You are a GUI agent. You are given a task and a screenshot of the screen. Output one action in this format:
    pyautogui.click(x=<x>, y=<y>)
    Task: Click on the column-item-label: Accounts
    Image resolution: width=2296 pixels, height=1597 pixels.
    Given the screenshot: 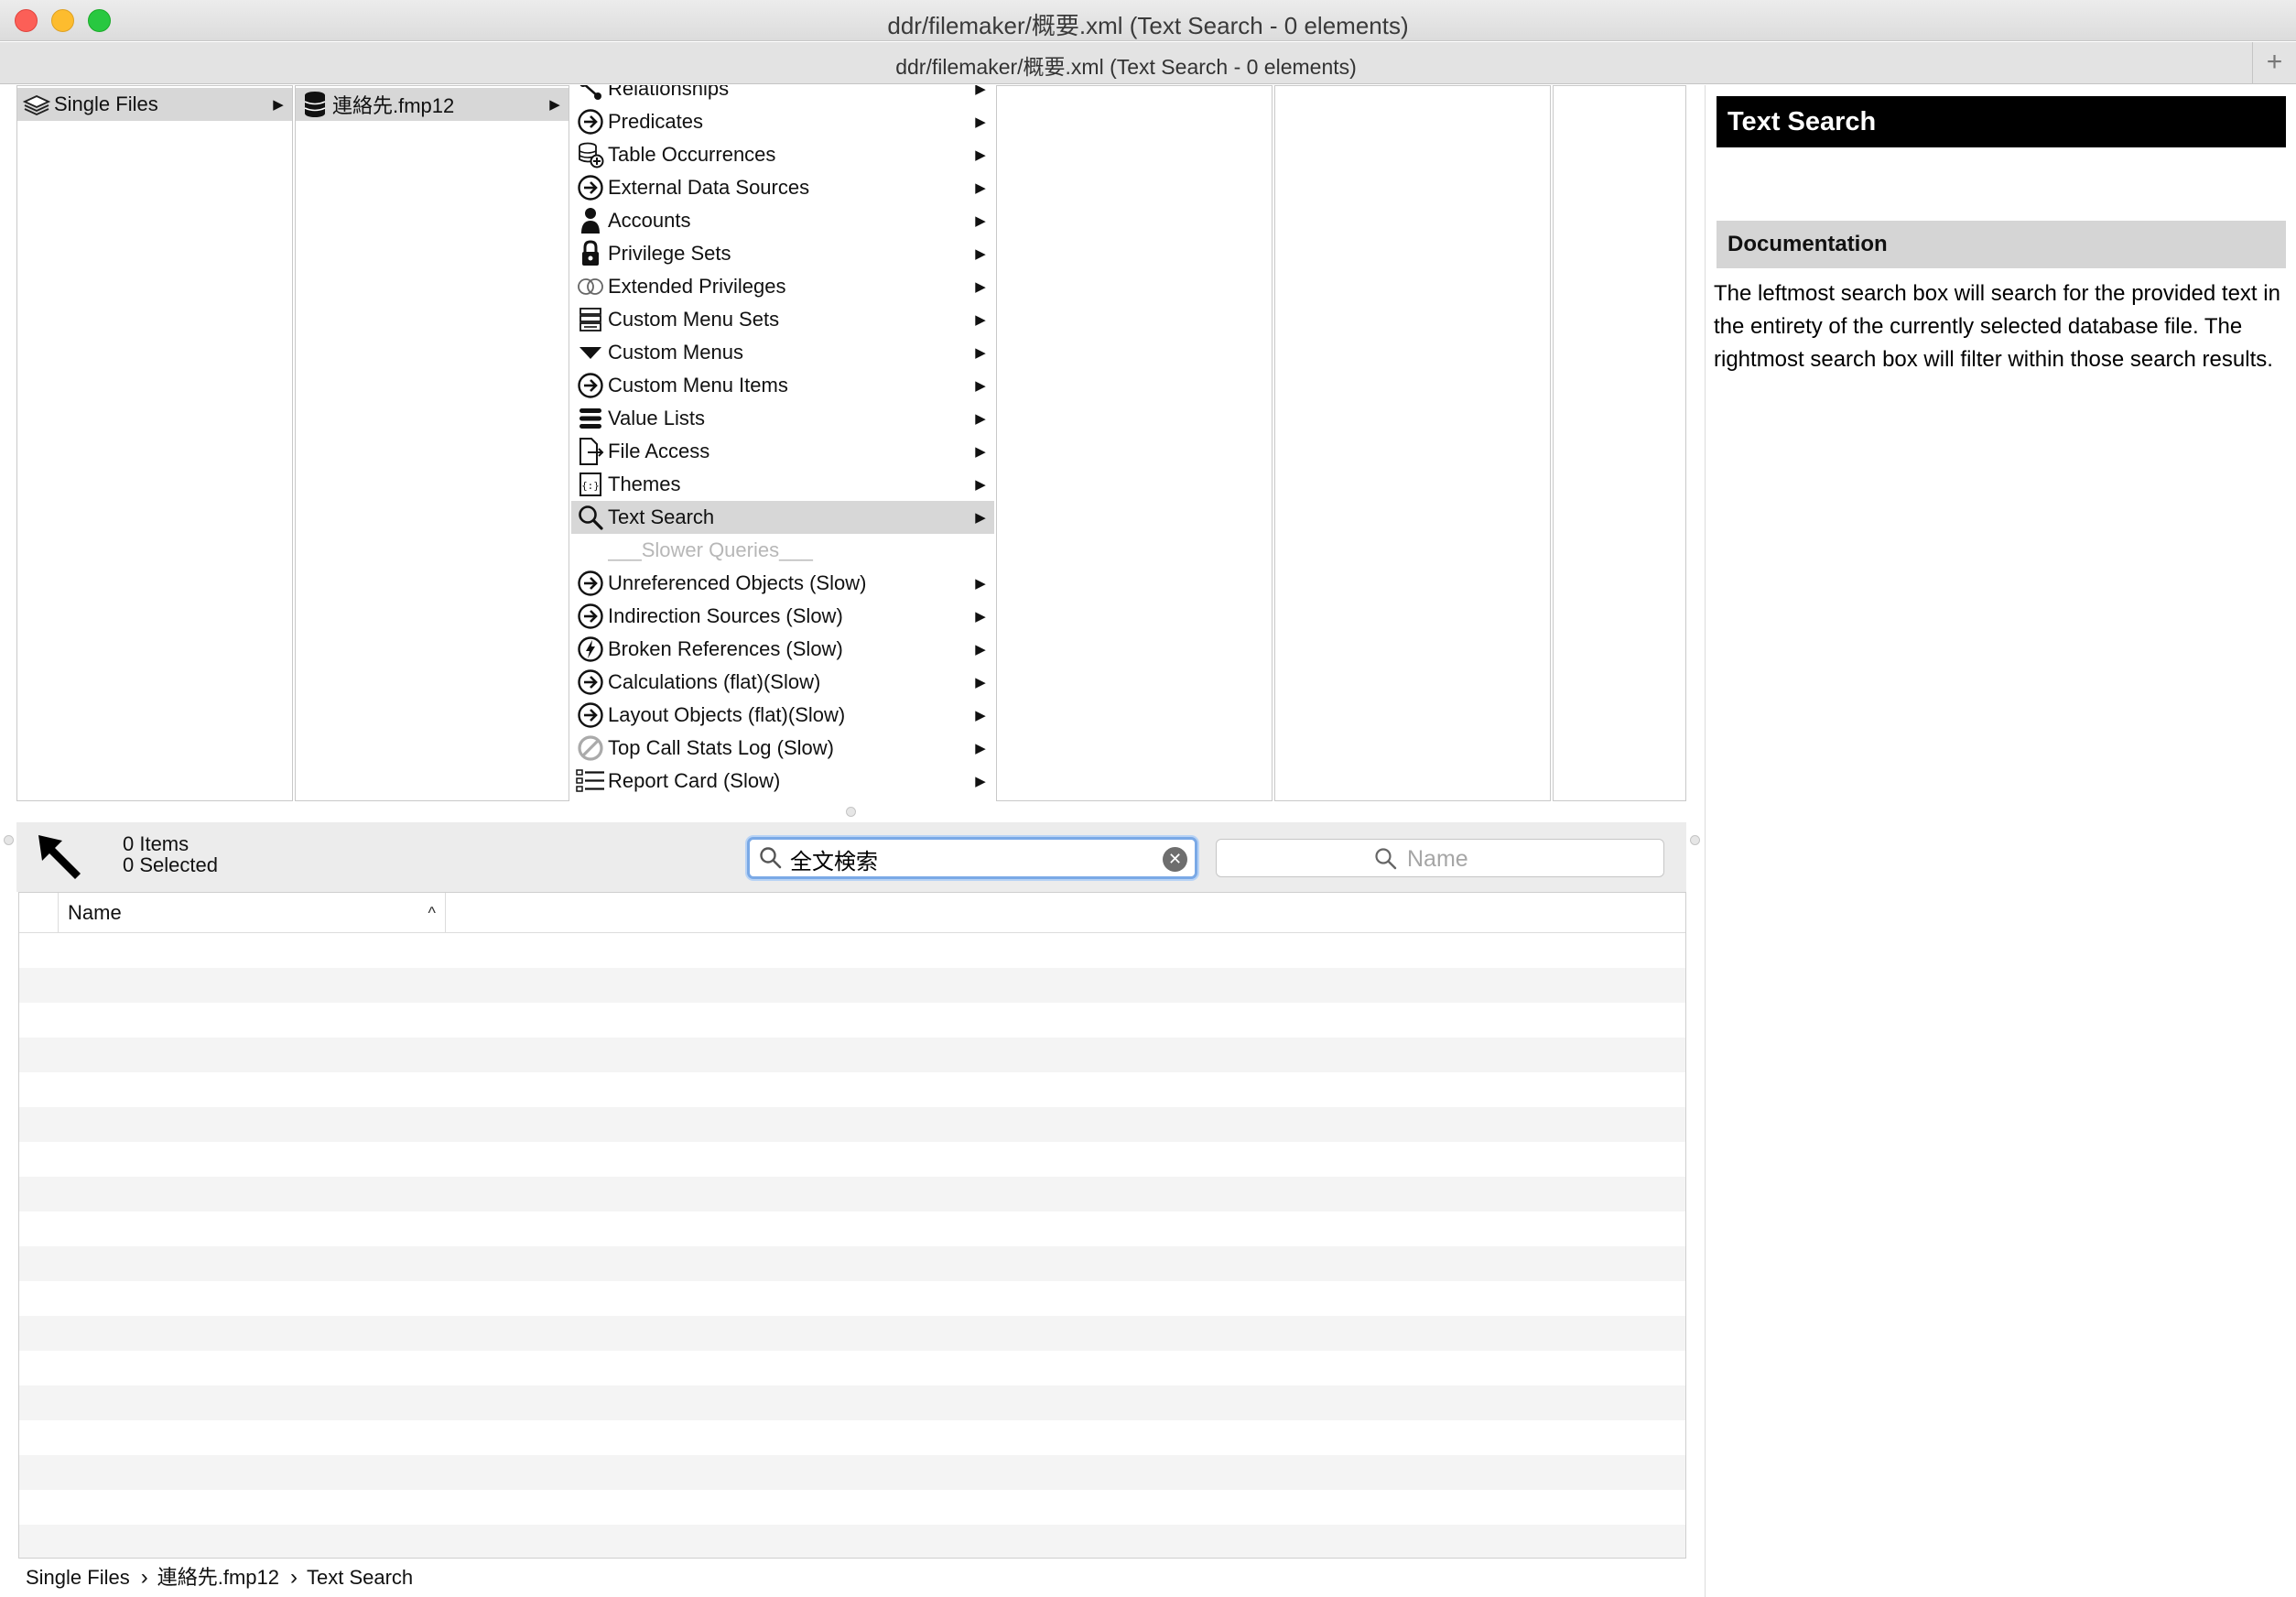 What is the action you would take?
    pyautogui.click(x=649, y=220)
    